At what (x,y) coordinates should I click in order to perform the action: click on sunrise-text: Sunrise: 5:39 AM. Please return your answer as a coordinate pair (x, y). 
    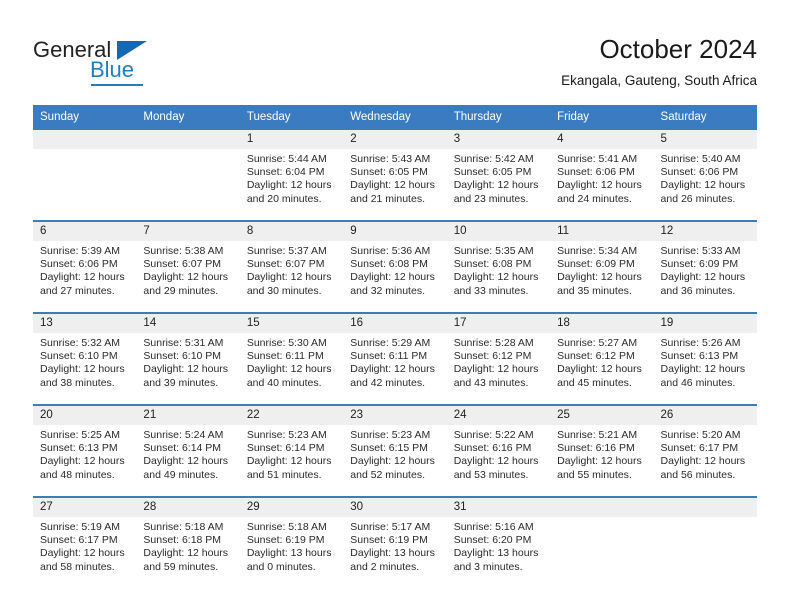
    Looking at the image, I should click on (80, 251).